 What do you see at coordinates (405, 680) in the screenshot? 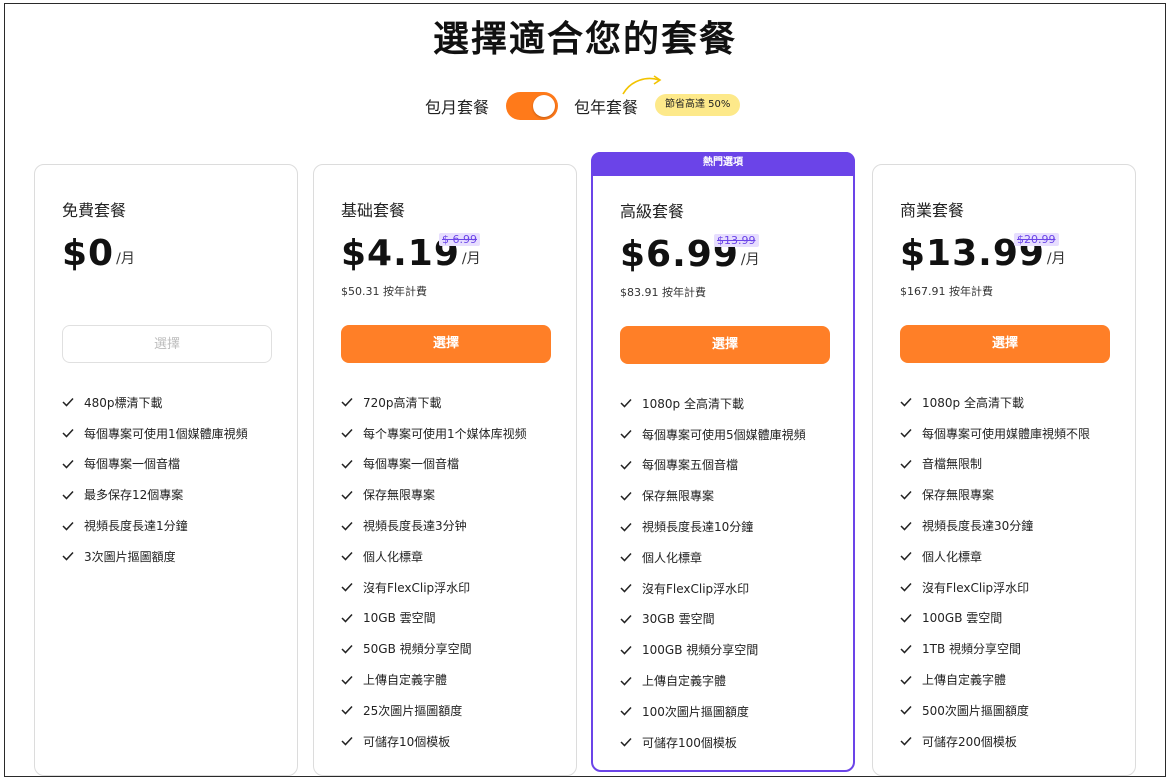
I see `feature-text: 上傳自定義字體` at bounding box center [405, 680].